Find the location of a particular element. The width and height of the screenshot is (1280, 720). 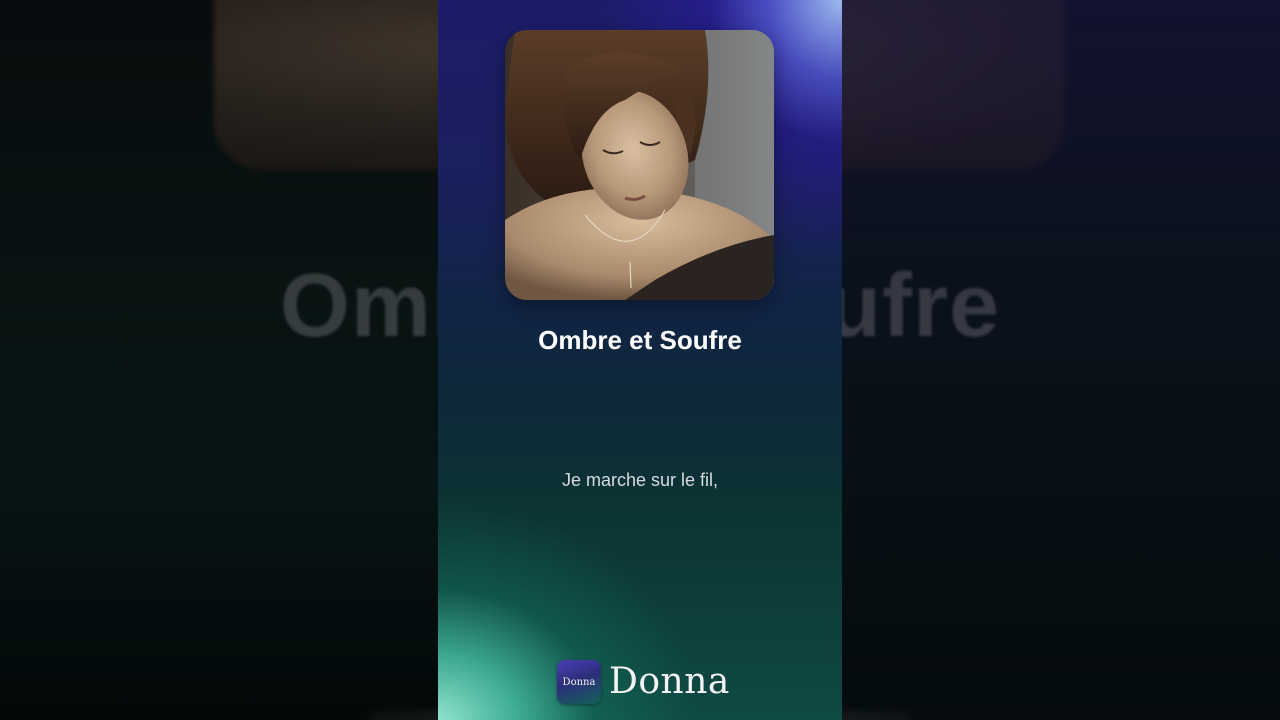

brand-watermark: Donna Donna is located at coordinates (643, 682).